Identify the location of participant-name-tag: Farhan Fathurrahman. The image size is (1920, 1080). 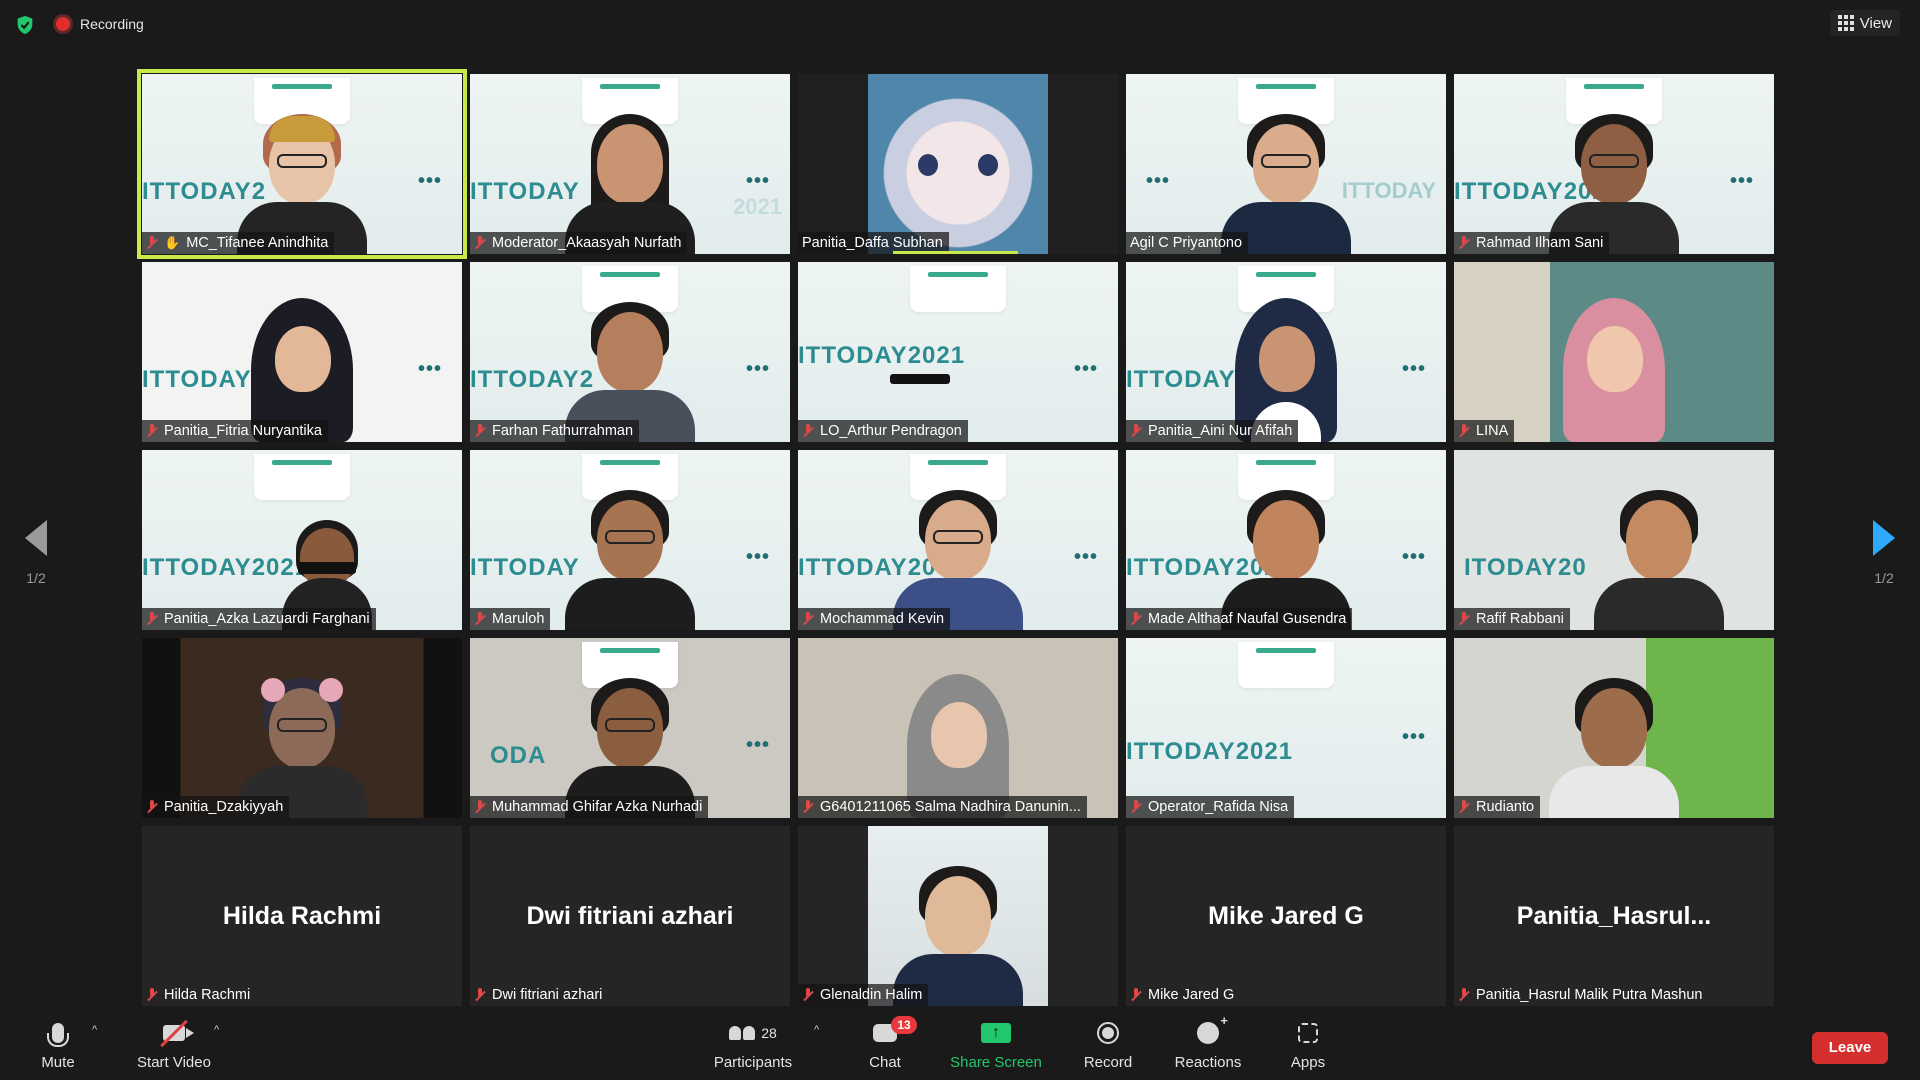
(555, 431).